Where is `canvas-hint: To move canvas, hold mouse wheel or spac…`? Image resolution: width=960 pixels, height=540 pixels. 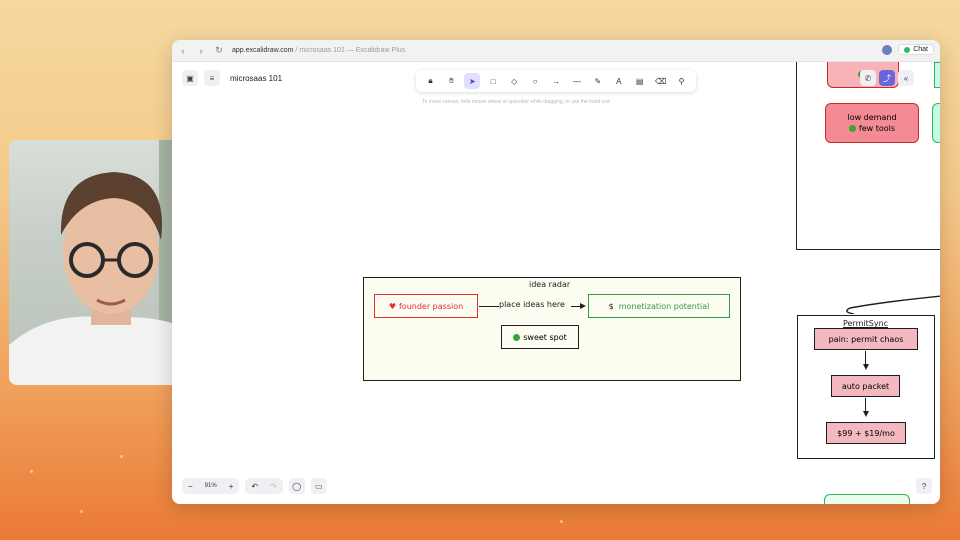
canvas-hint: To move canvas, hold mouse wheel or spac… is located at coordinates (516, 102).